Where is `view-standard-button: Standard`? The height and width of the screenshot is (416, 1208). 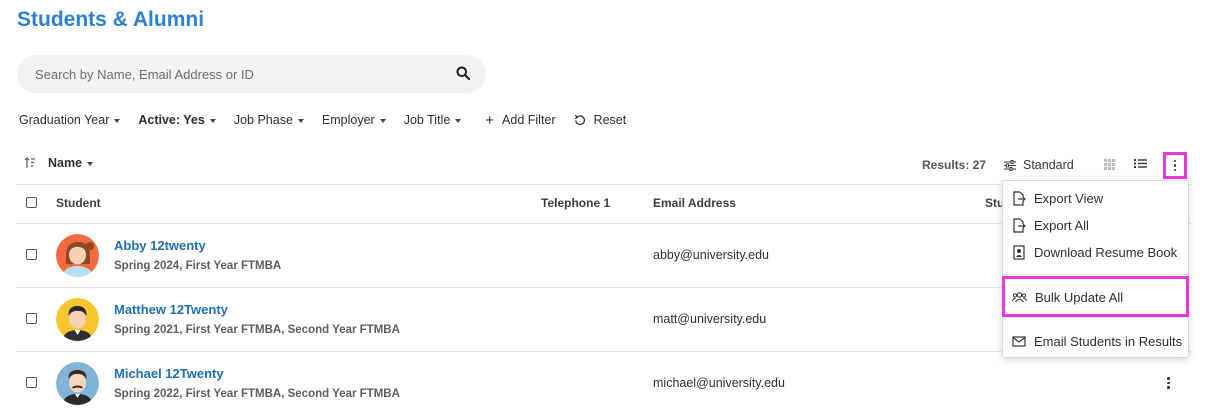
view-standard-button: Standard is located at coordinates (1039, 165).